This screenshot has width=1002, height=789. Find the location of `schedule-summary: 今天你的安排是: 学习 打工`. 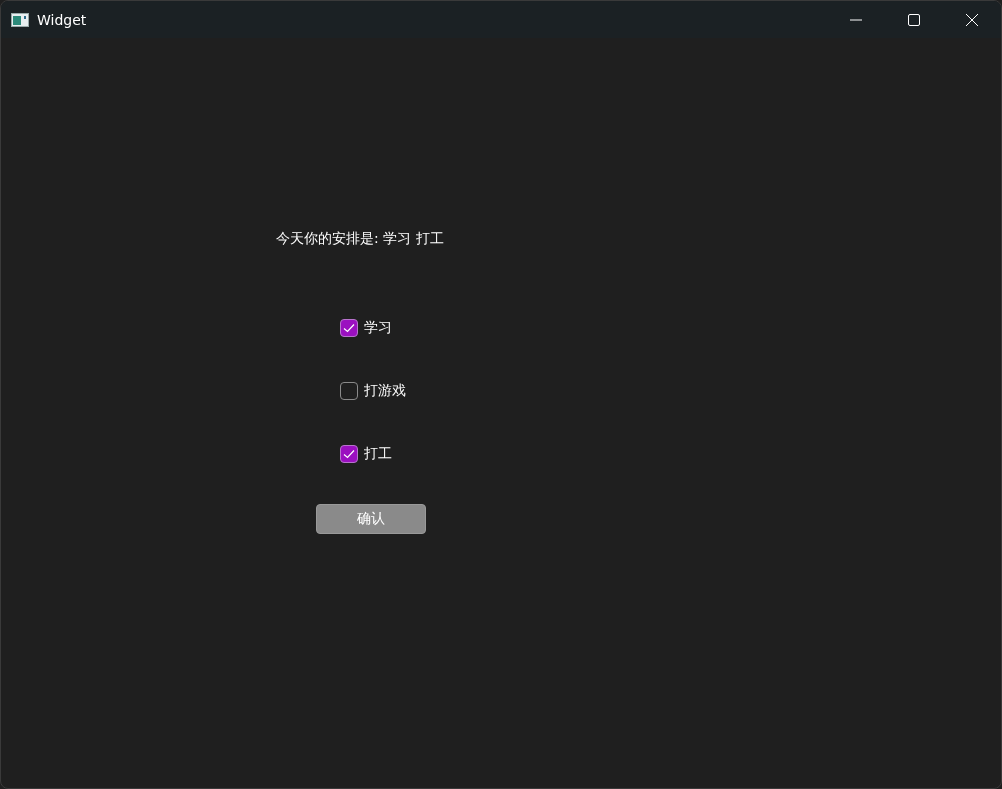

schedule-summary: 今天你的安排是: 学习 打工 is located at coordinates (360, 238).